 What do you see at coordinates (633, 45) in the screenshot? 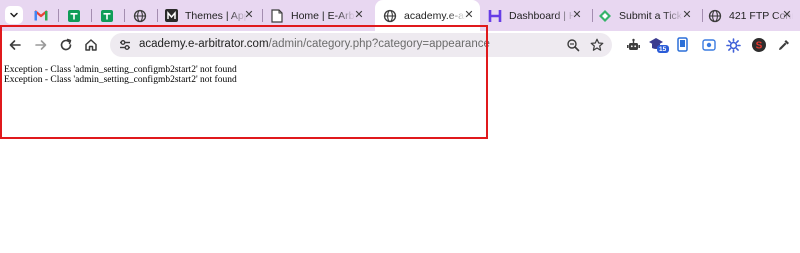
I see `extension-robot-icon` at bounding box center [633, 45].